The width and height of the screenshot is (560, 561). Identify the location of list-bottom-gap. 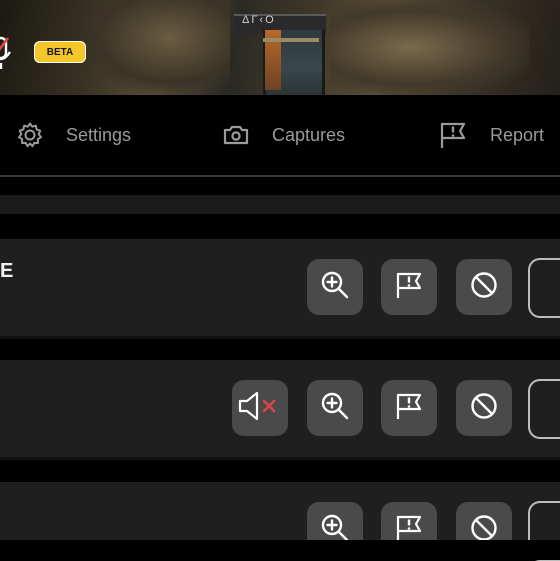
(280, 550).